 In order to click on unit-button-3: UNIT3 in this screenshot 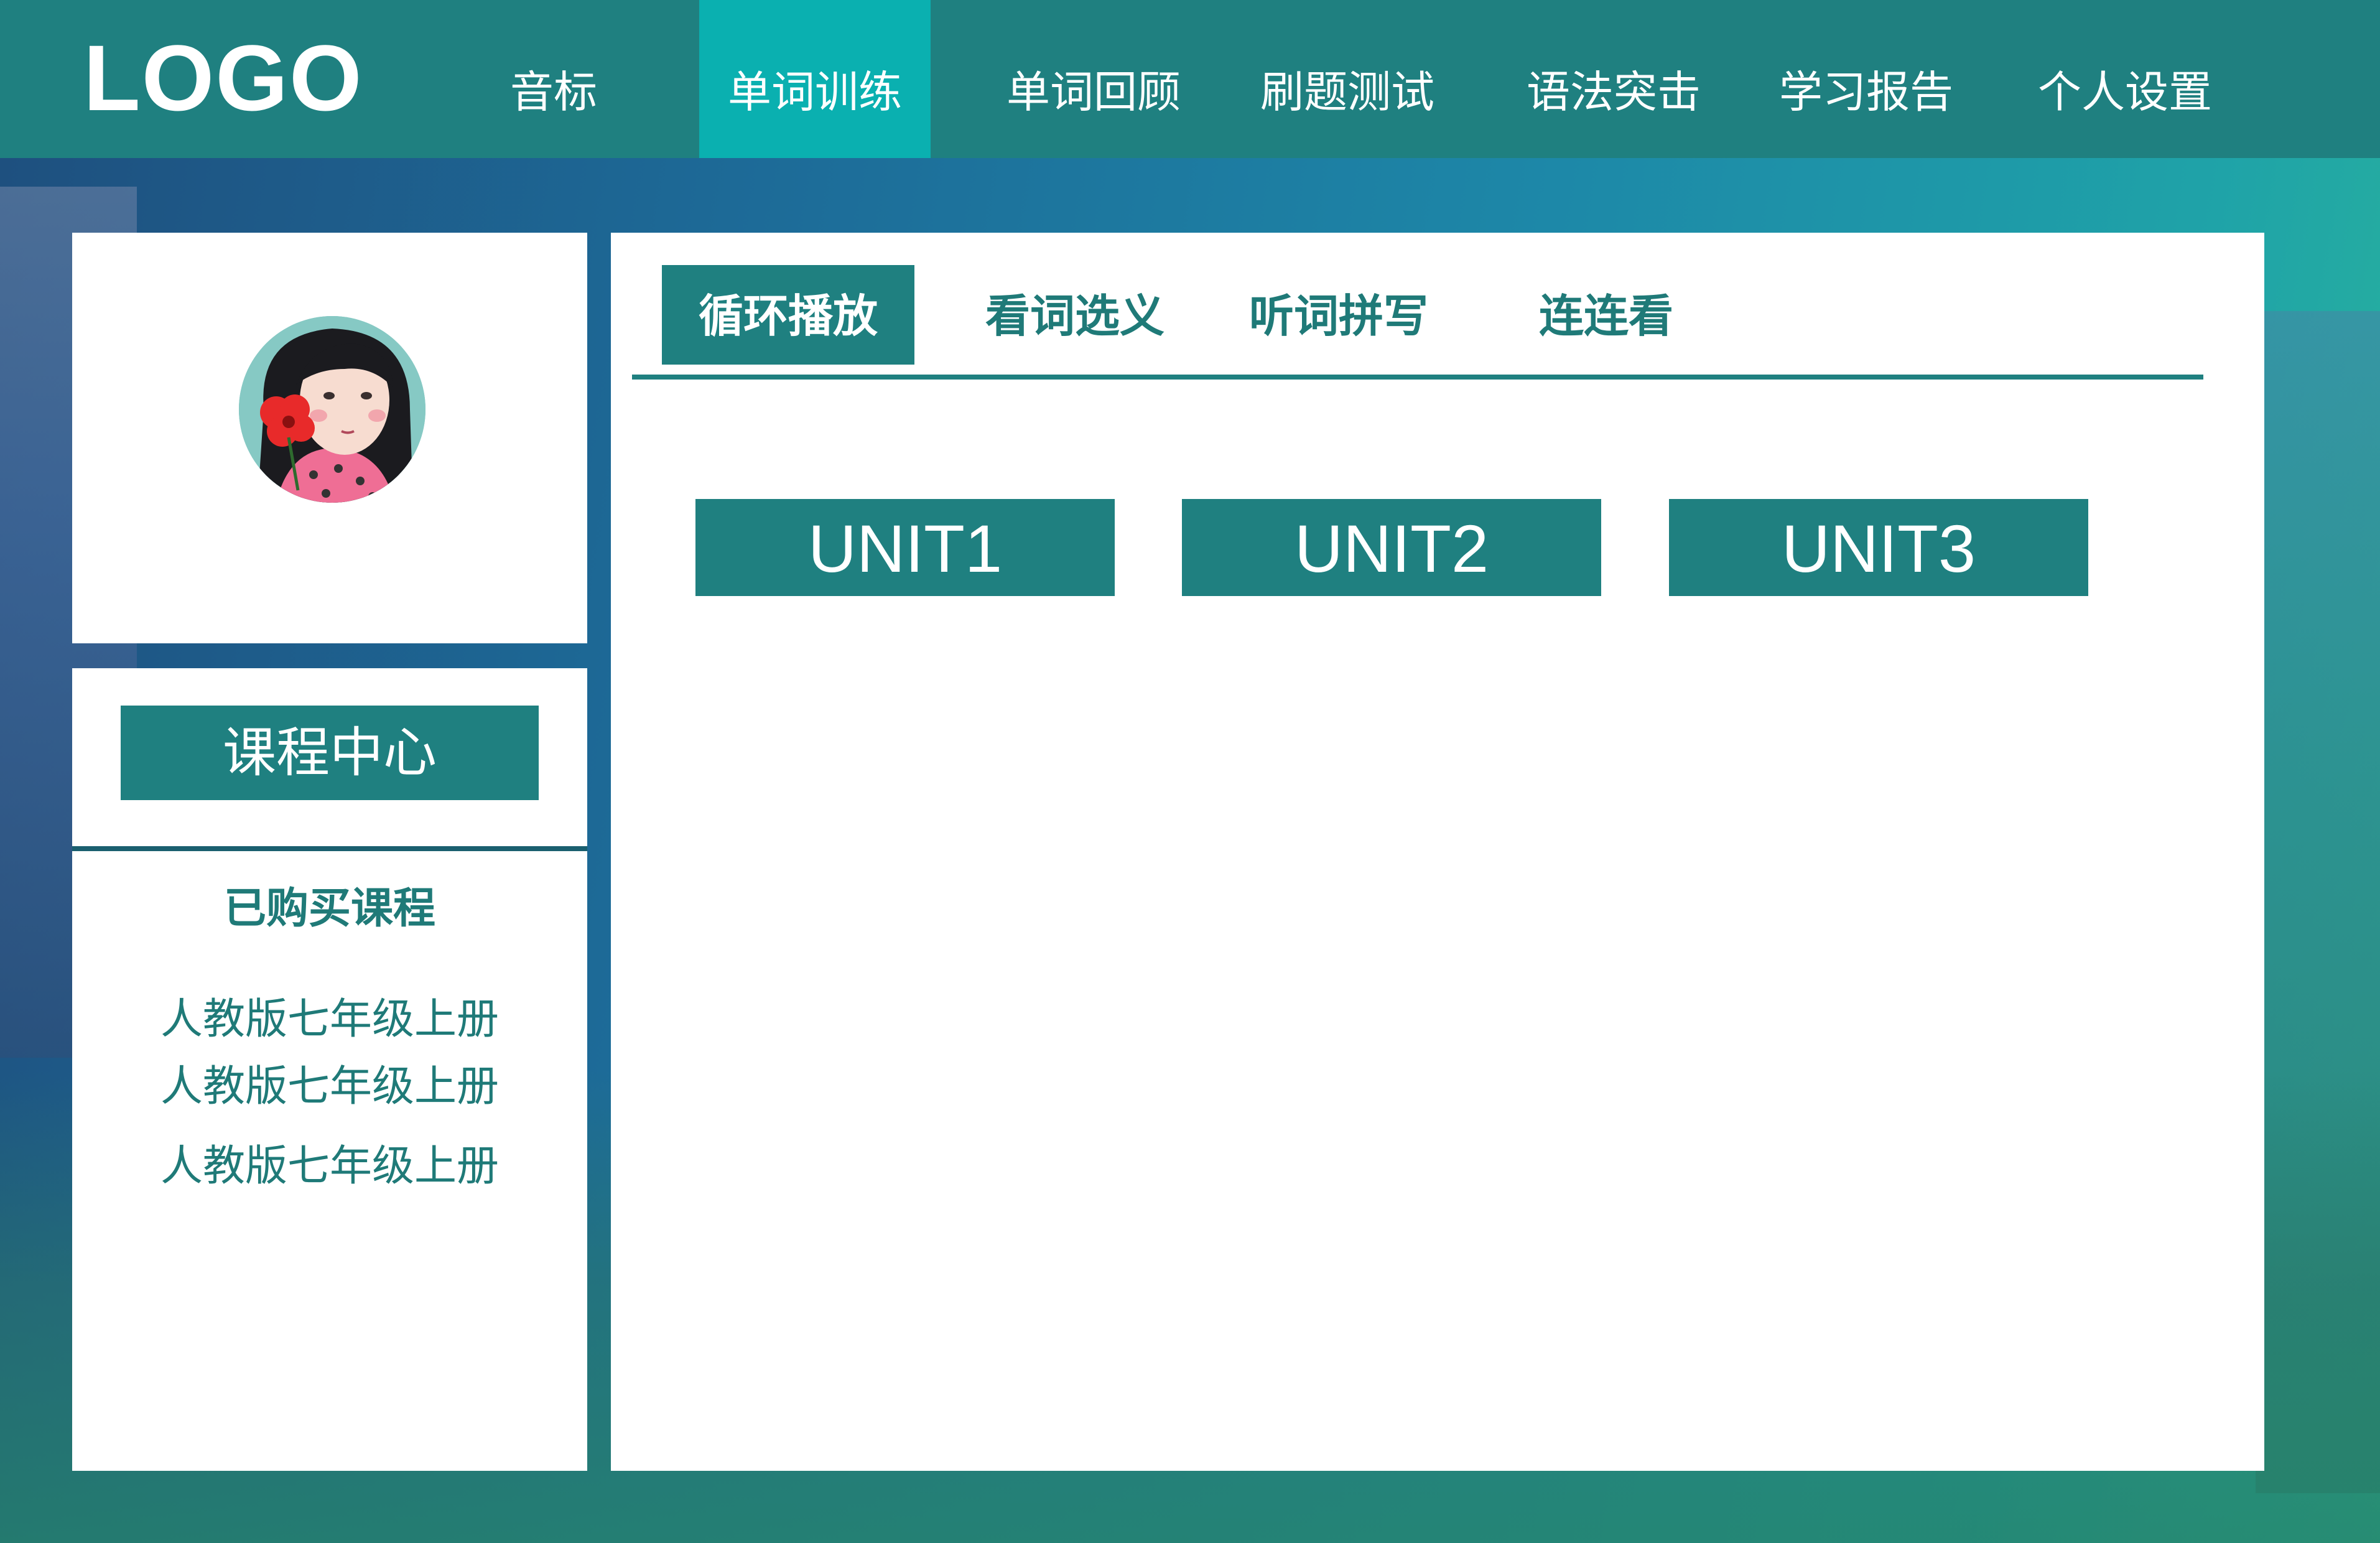, I will do `click(1878, 547)`.